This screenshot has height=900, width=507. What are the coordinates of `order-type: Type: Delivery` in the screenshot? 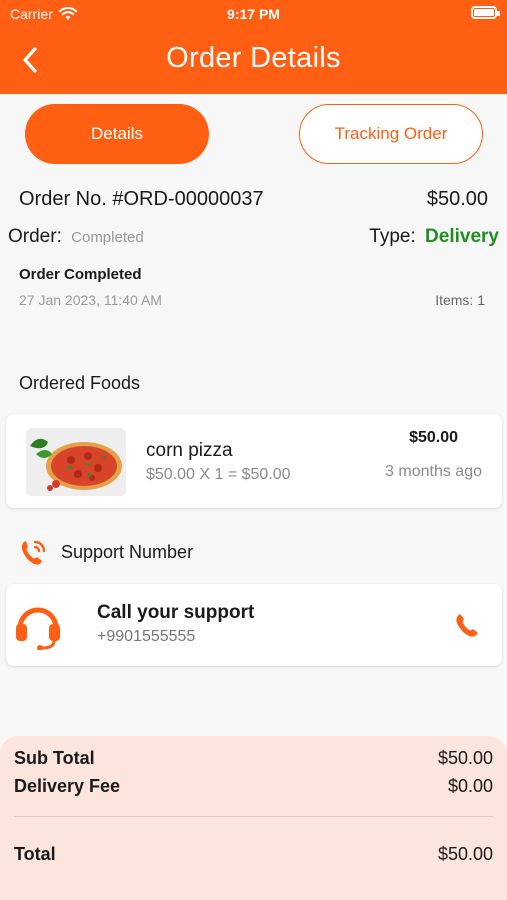 It's located at (434, 237).